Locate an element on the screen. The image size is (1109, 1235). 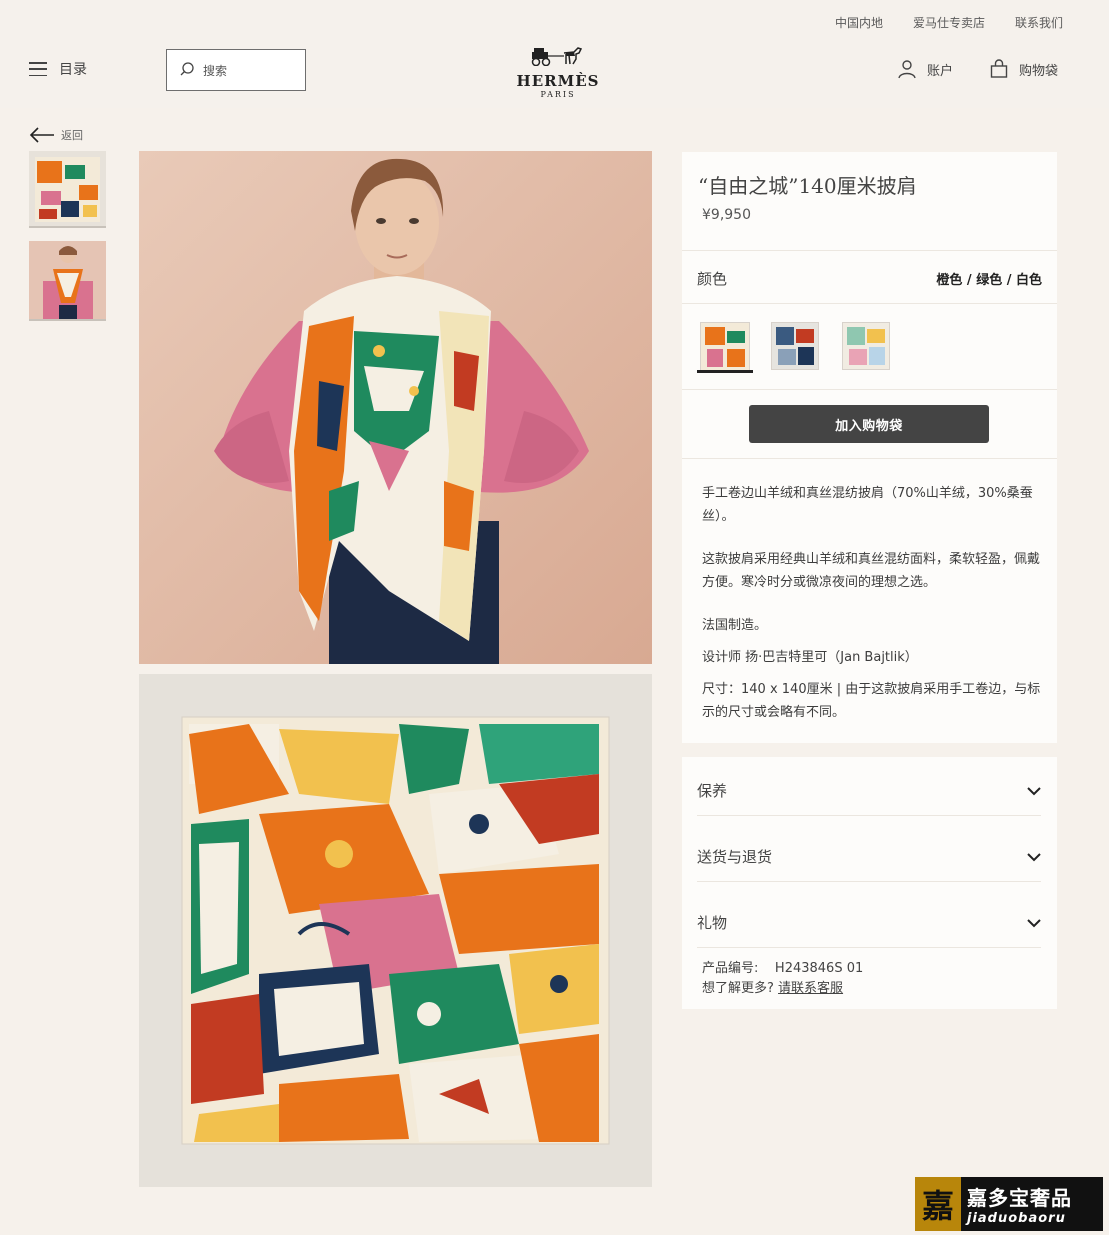
color-label: 颜色 is located at coordinates (712, 279).